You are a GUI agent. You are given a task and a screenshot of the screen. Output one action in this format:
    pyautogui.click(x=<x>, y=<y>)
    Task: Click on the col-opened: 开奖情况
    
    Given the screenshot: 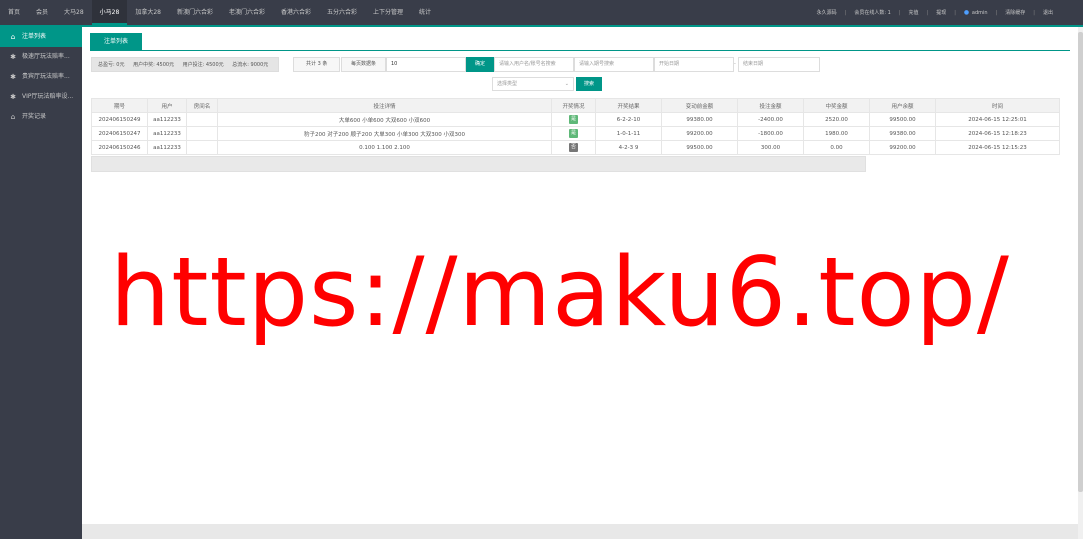 What is the action you would take?
    pyautogui.click(x=573, y=105)
    